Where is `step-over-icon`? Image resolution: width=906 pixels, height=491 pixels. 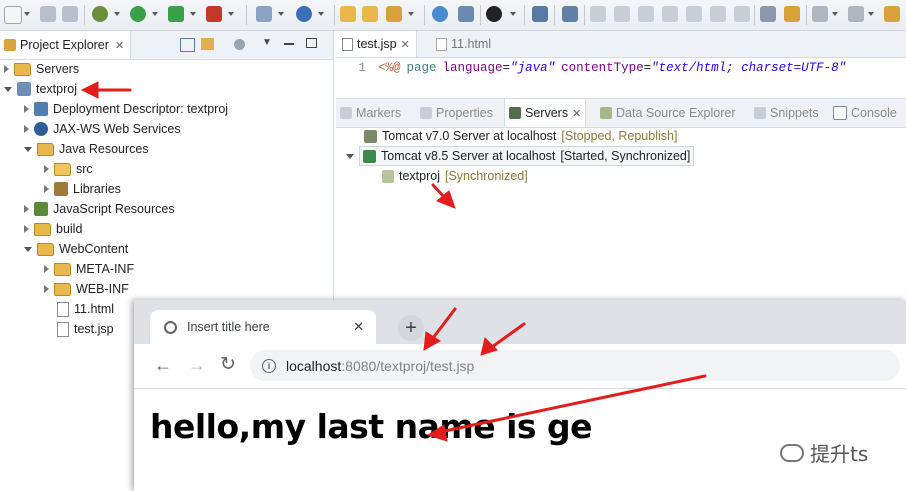
step-over-icon is located at coordinates (718, 14).